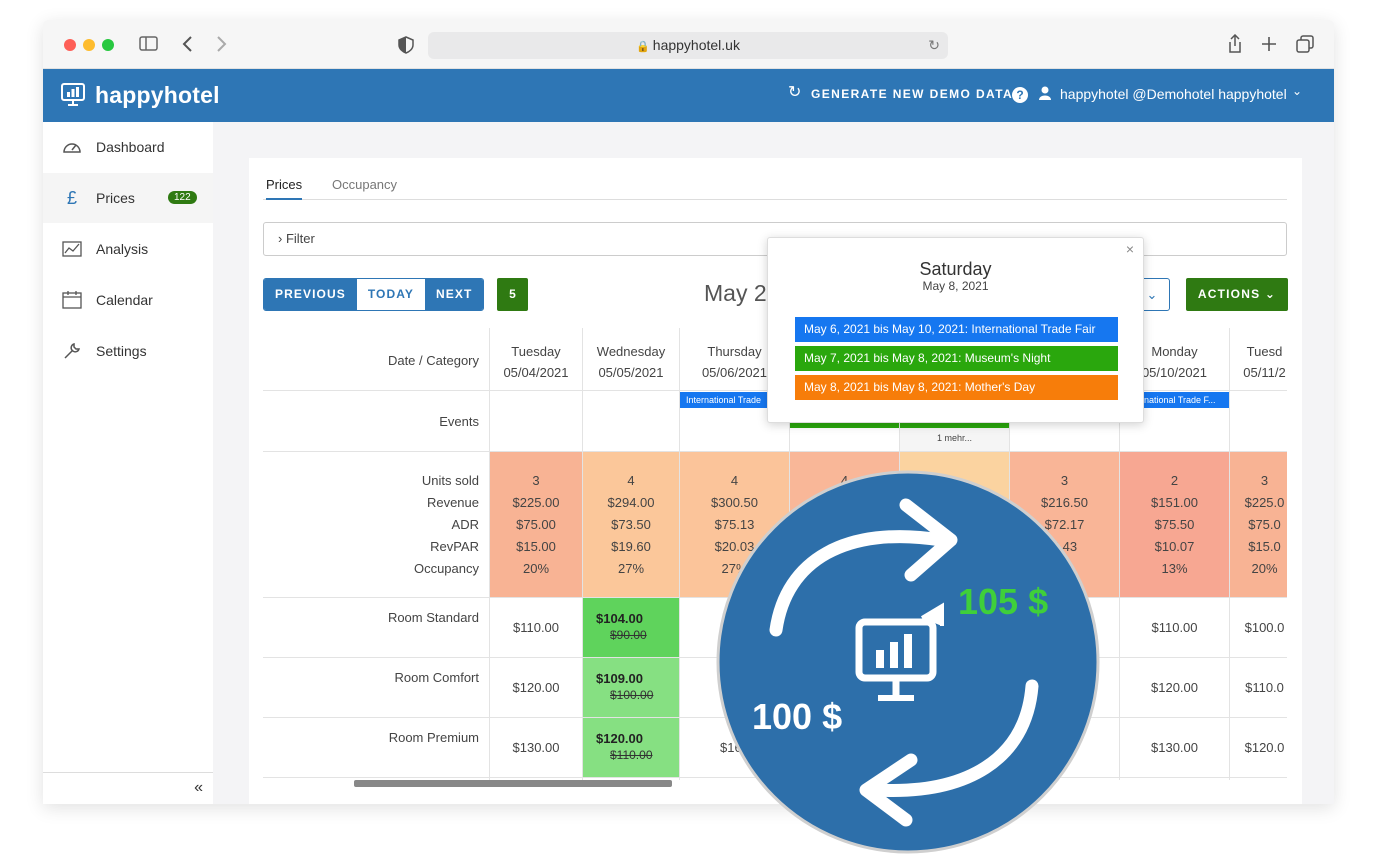 This screenshot has height=856, width=1378. I want to click on stat-value: 13%, so click(1174, 568).